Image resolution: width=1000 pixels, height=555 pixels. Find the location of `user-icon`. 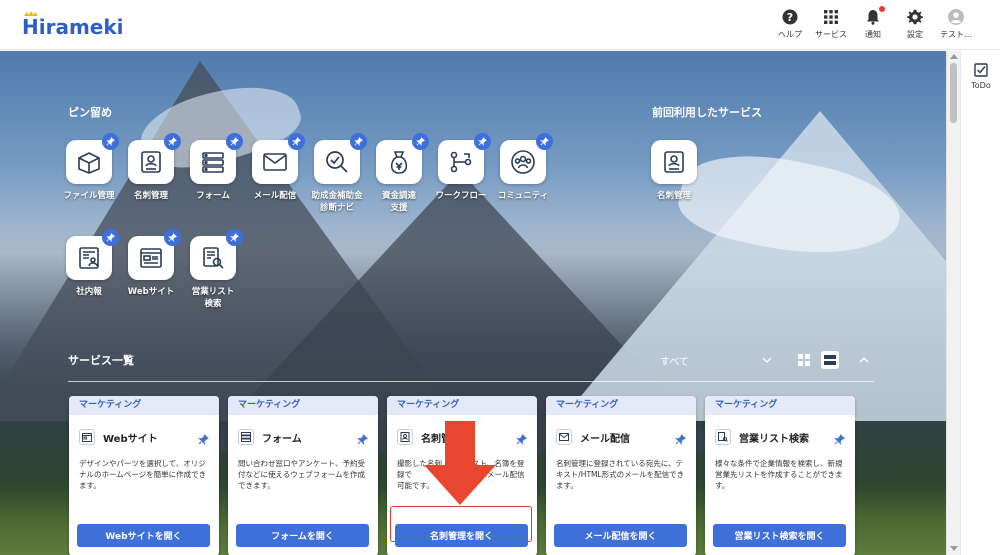

user-icon is located at coordinates (956, 17).